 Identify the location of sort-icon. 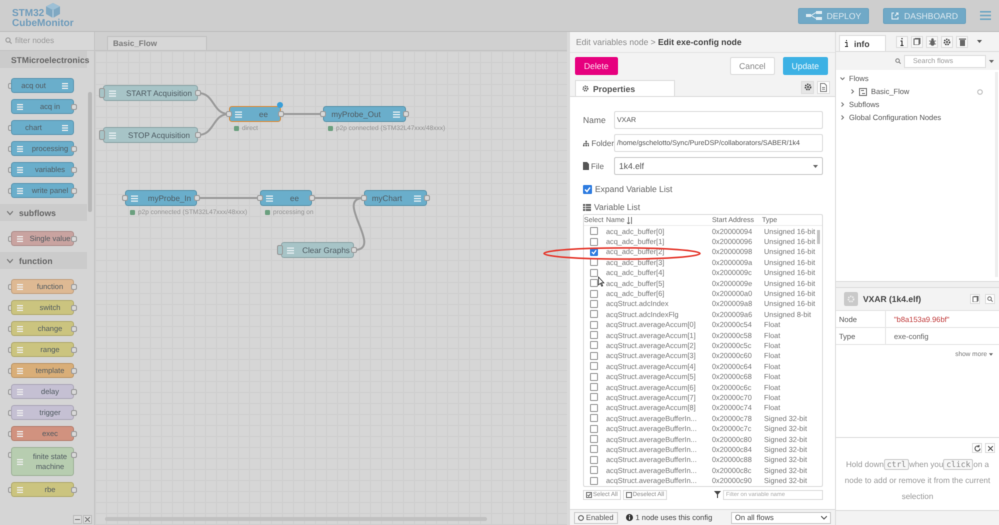
(629, 220).